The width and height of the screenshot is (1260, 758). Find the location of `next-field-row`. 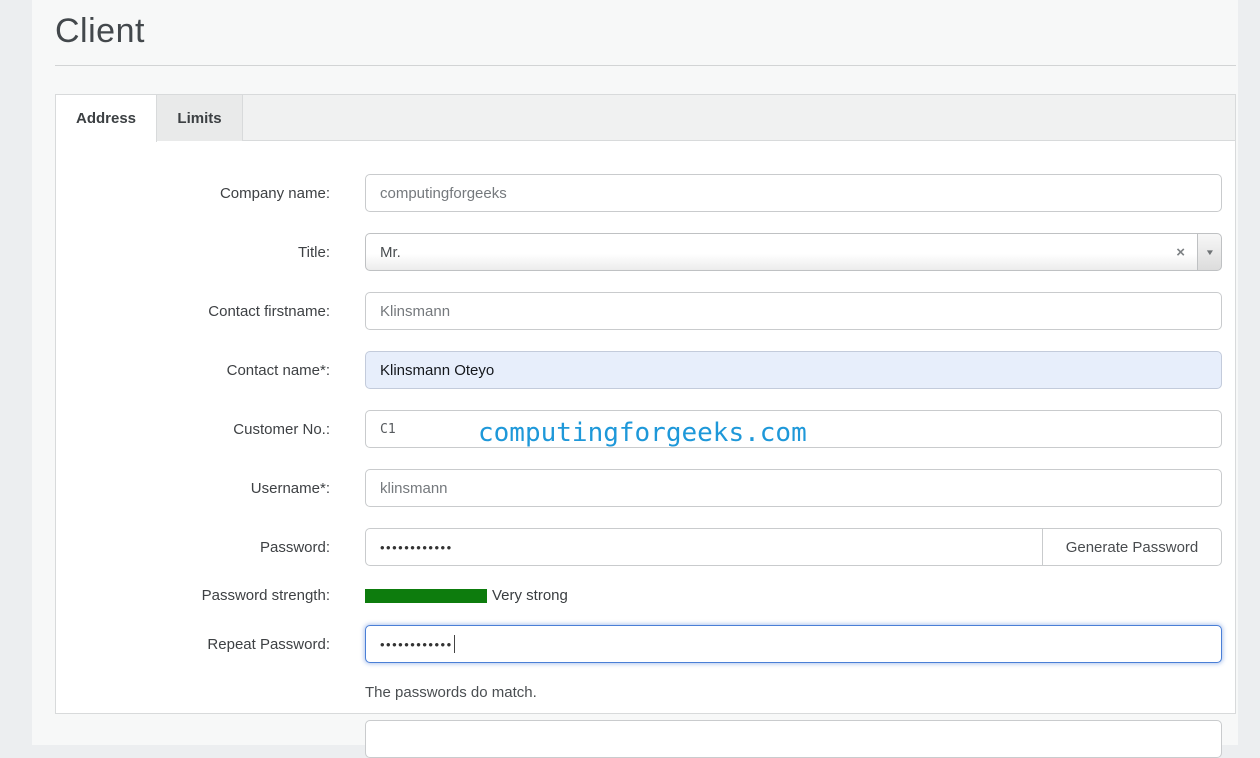

next-field-row is located at coordinates (645, 739).